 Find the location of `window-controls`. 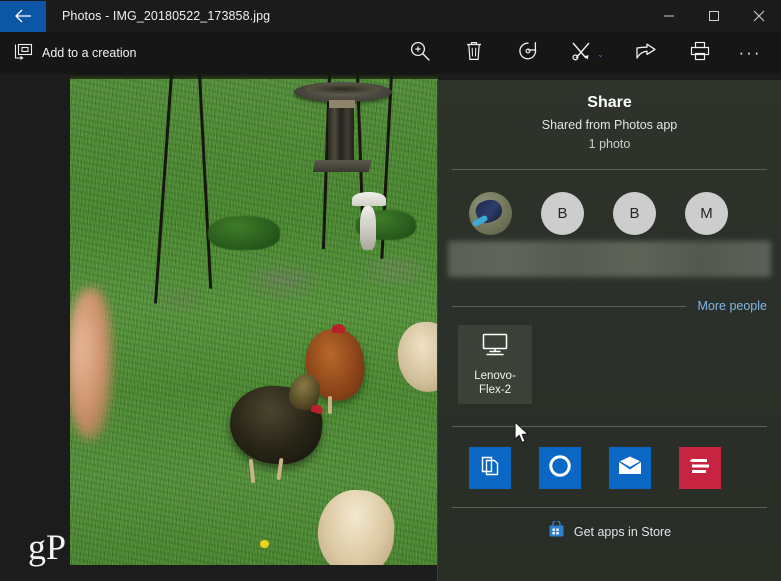

window-controls is located at coordinates (713, 16).